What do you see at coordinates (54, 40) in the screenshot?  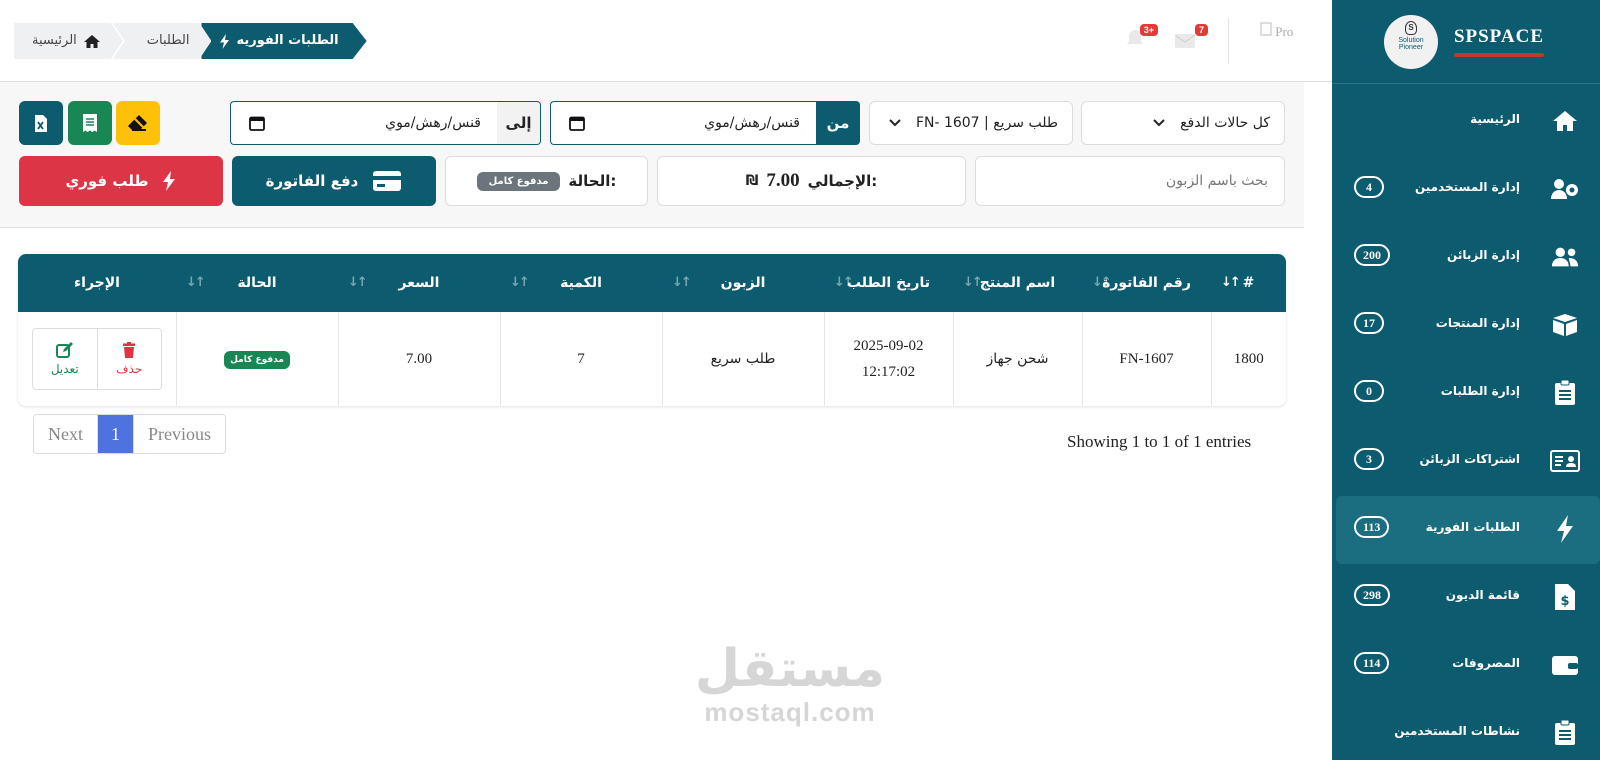 I see `breadcrumb-home-label: الرئيسية` at bounding box center [54, 40].